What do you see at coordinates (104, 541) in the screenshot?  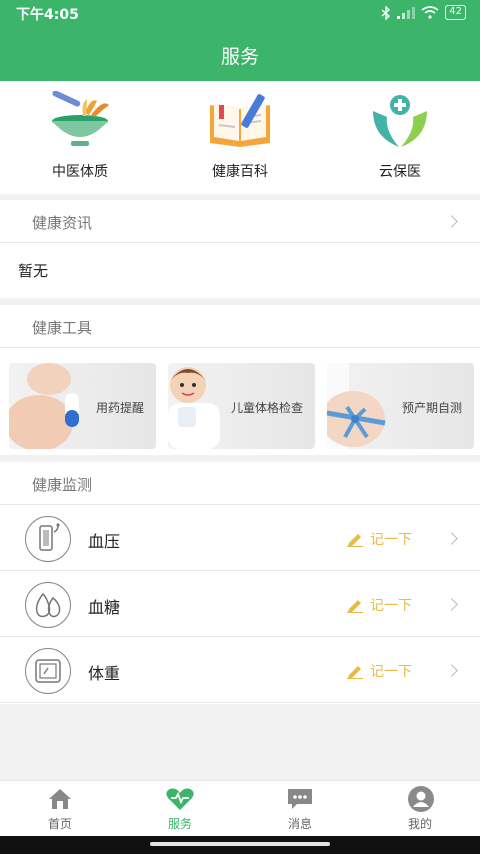 I see `monitor-name: 血压` at bounding box center [104, 541].